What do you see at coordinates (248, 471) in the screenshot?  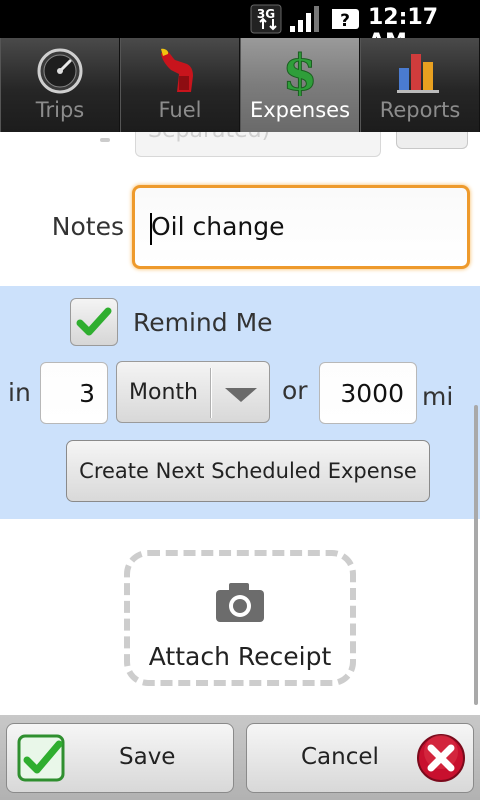 I see `create-next-scheduled-expense-button: Create Next Scheduled Expense` at bounding box center [248, 471].